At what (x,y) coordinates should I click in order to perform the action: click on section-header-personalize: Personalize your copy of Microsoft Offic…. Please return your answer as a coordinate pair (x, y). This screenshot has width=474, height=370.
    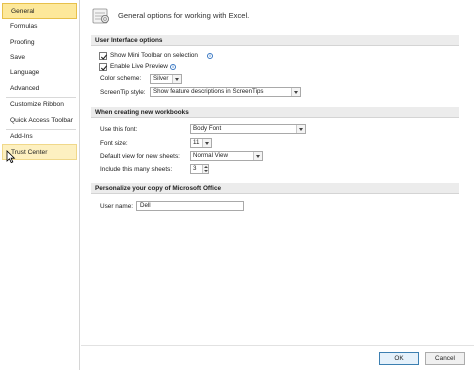
    Looking at the image, I should click on (275, 188).